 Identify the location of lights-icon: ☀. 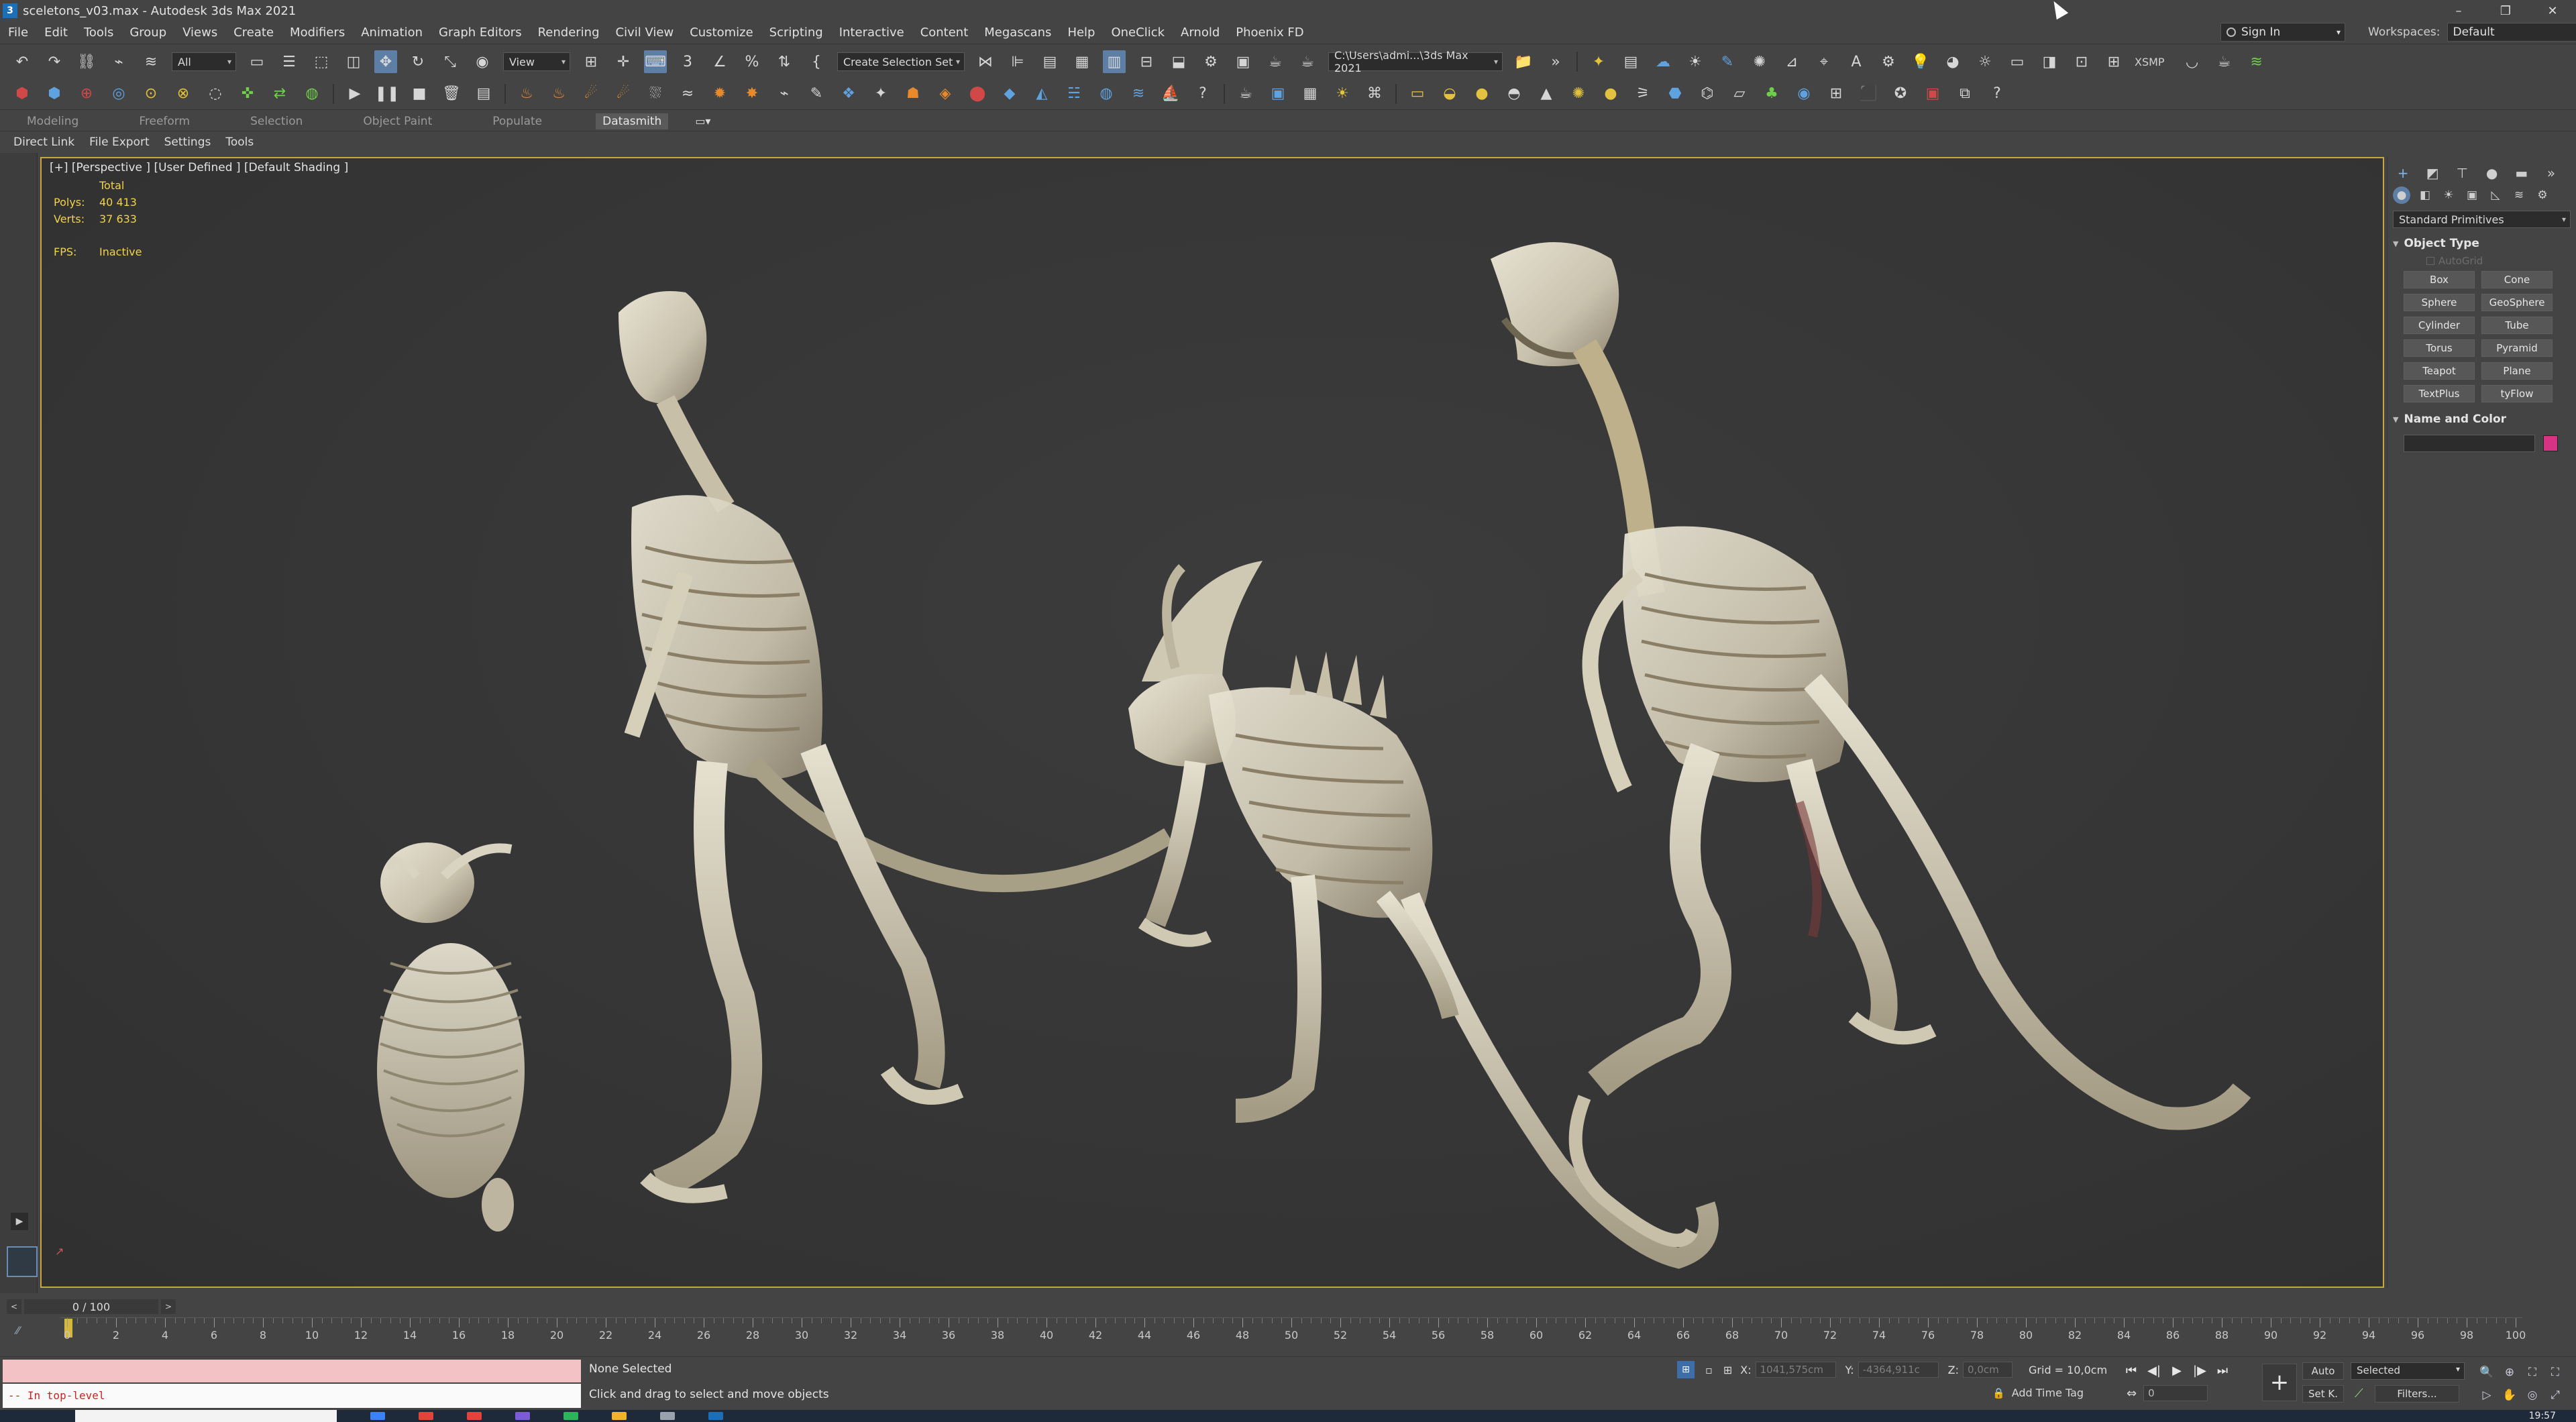
(2448, 195).